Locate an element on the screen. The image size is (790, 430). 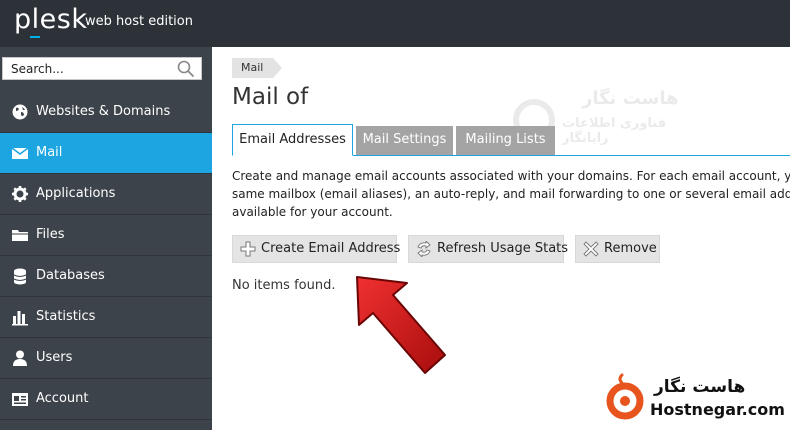
sidebar-item-label: Websites & Domains is located at coordinates (103, 111).